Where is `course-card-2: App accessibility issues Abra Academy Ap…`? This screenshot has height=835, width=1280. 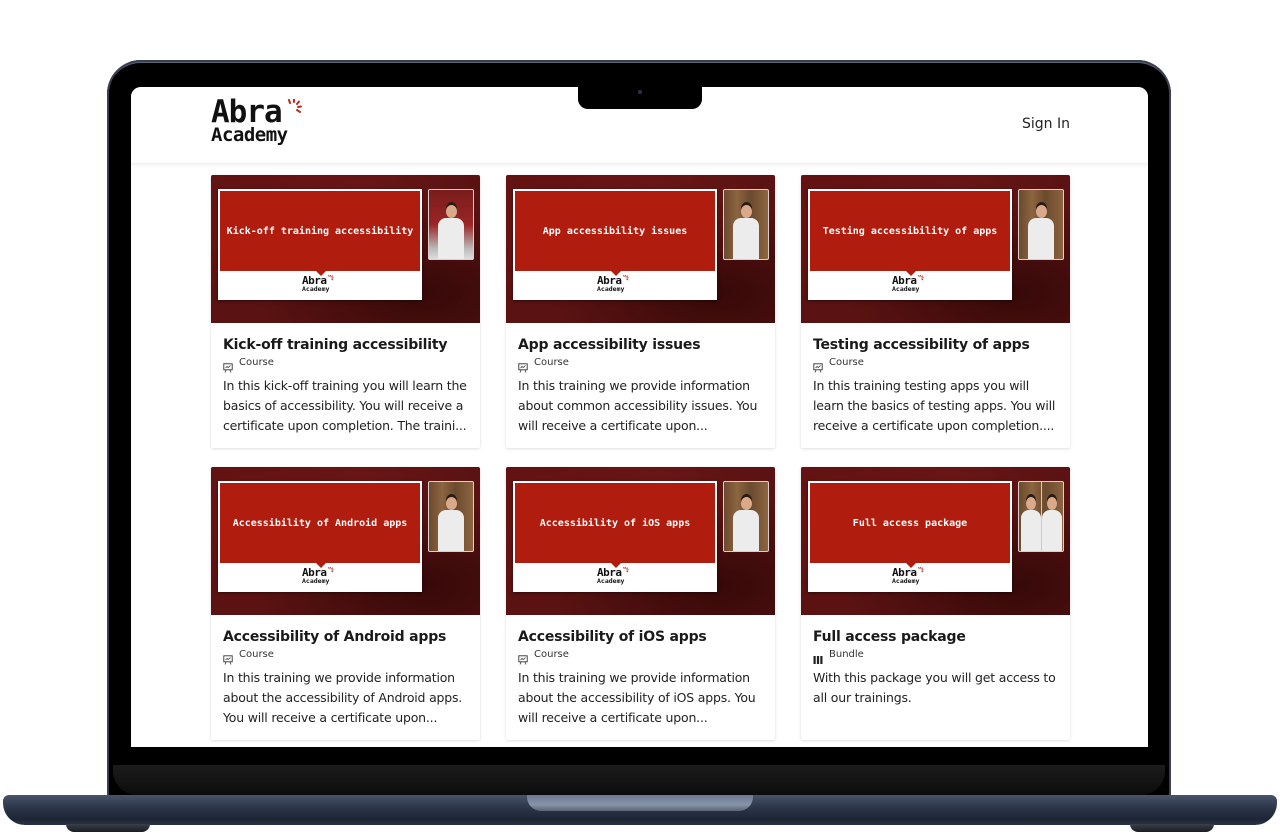
course-card-2: App accessibility issues Abra Academy Ap… is located at coordinates (640, 311).